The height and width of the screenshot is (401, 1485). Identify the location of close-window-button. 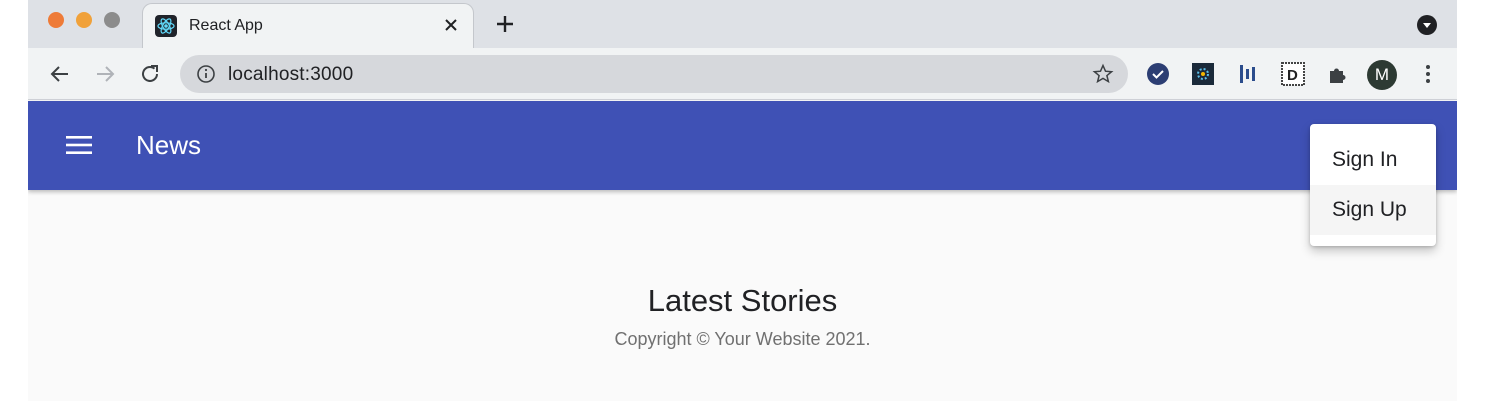
(56, 20).